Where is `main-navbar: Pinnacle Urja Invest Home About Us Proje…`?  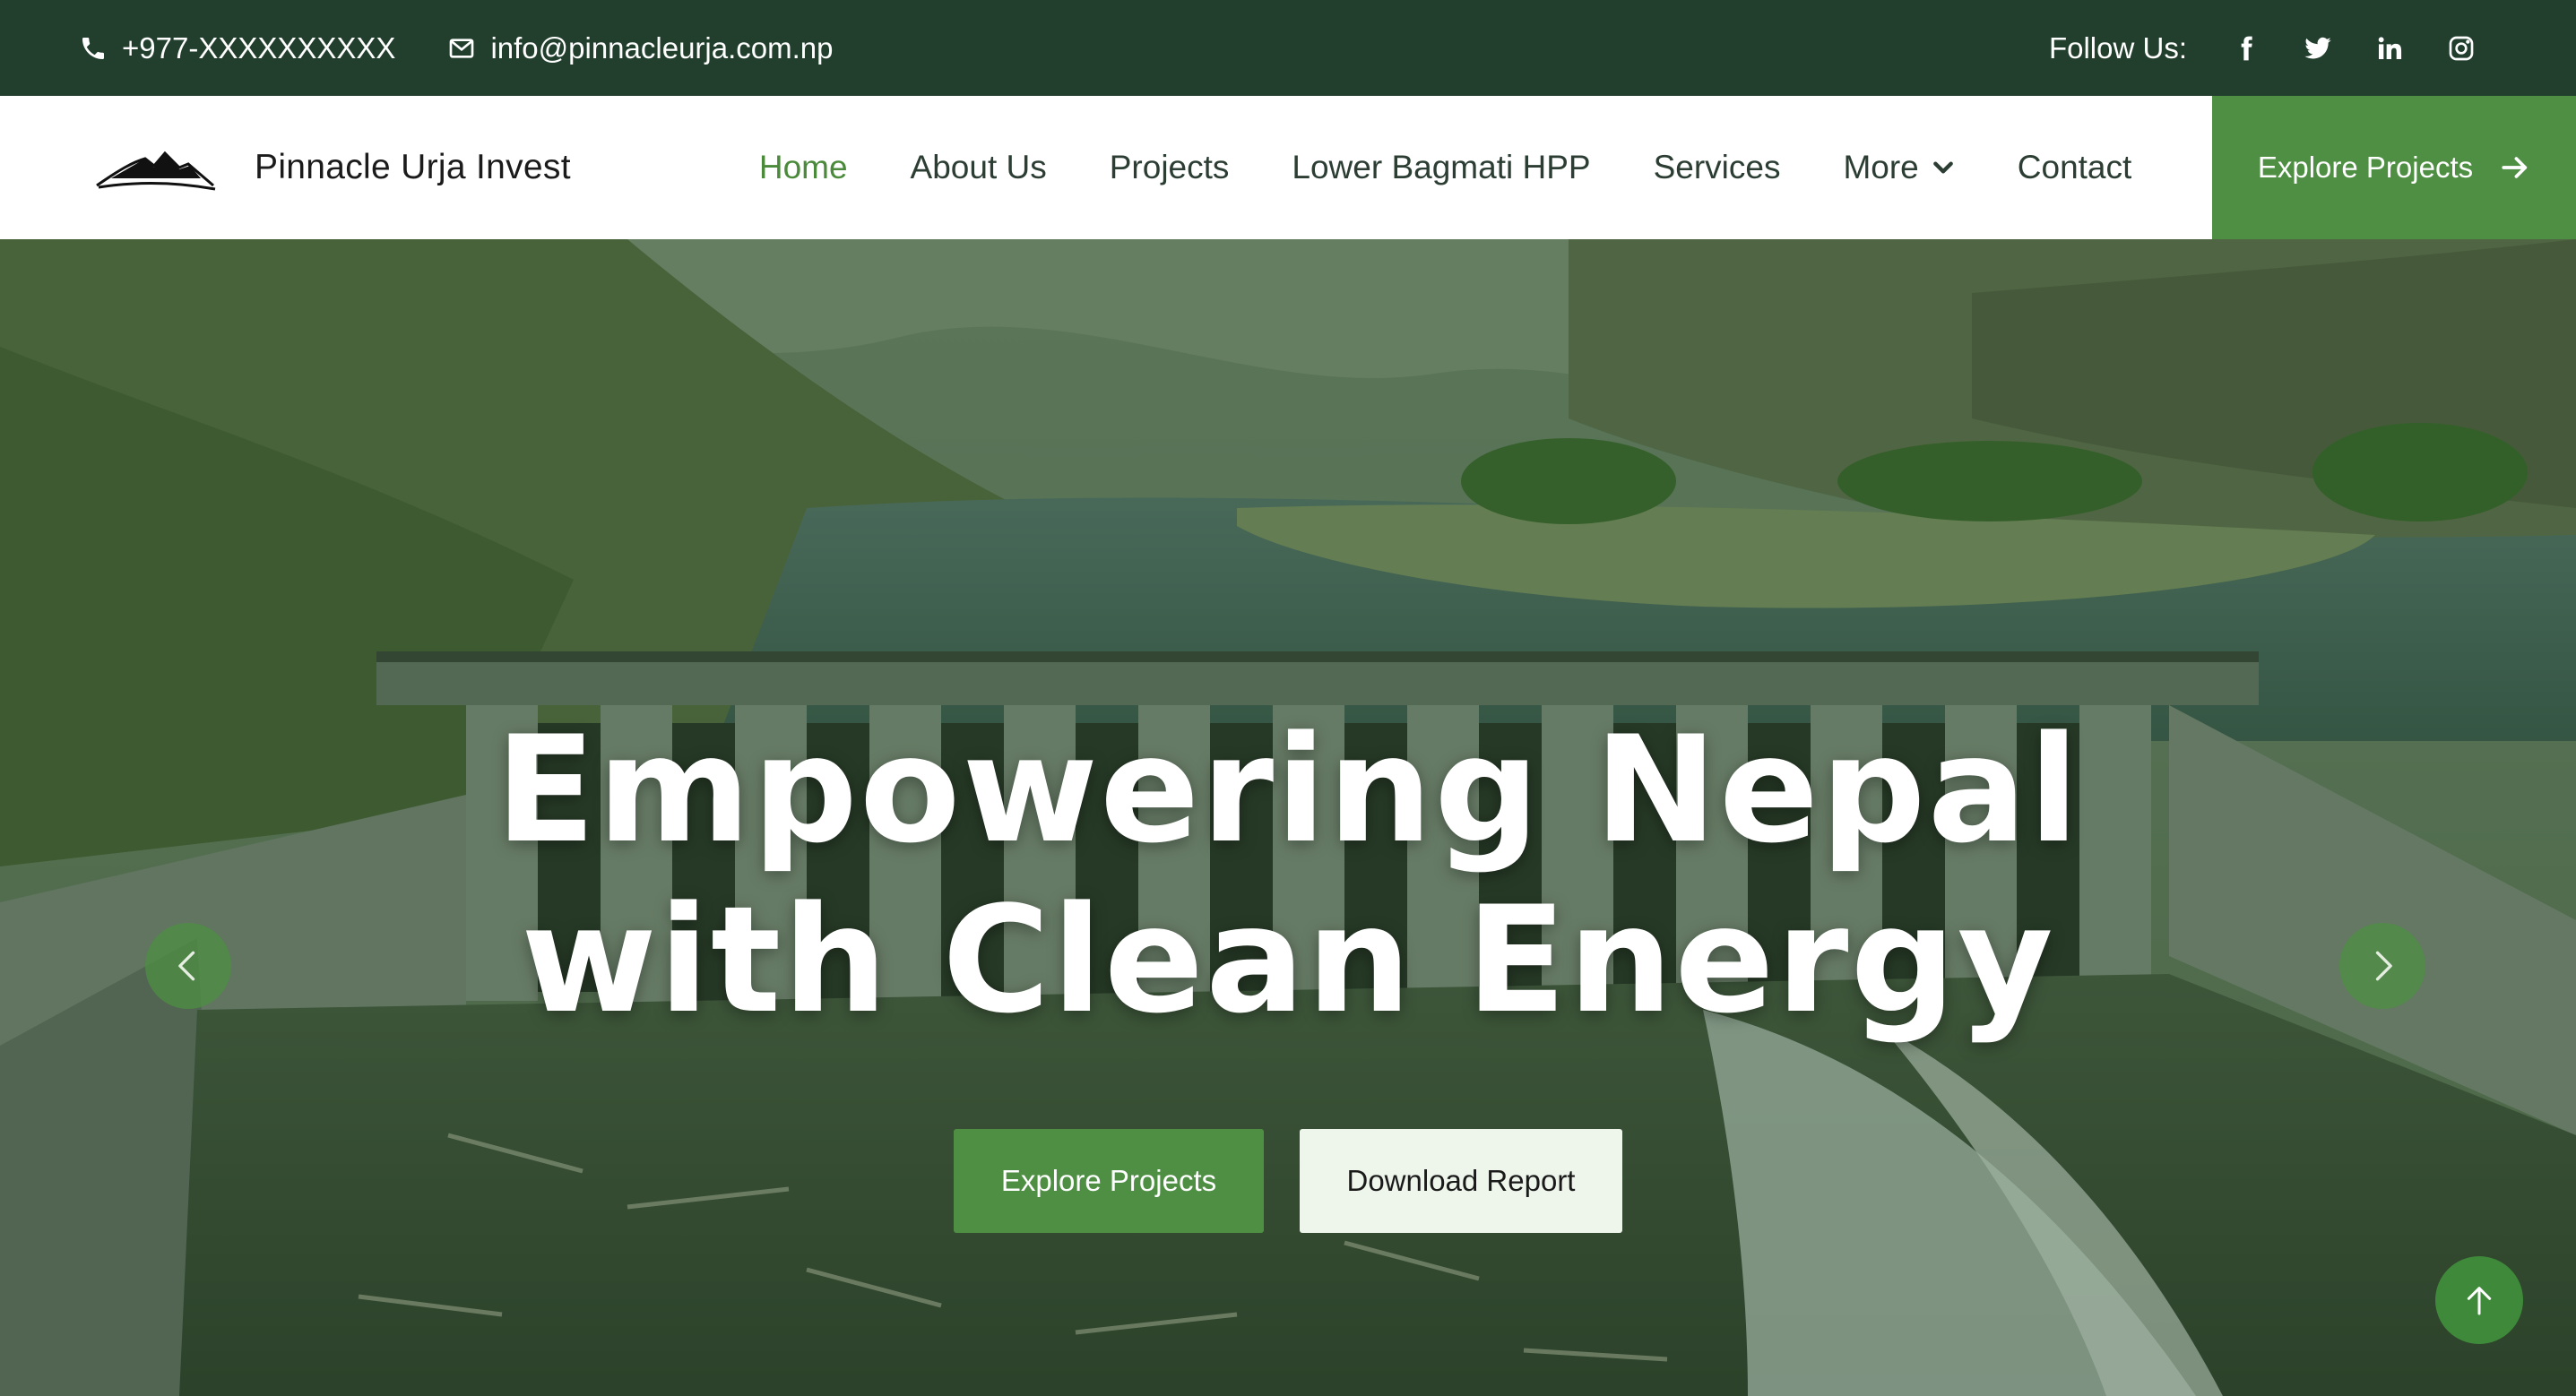
main-navbar: Pinnacle Urja Invest Home About Us Proje… is located at coordinates (1288, 167).